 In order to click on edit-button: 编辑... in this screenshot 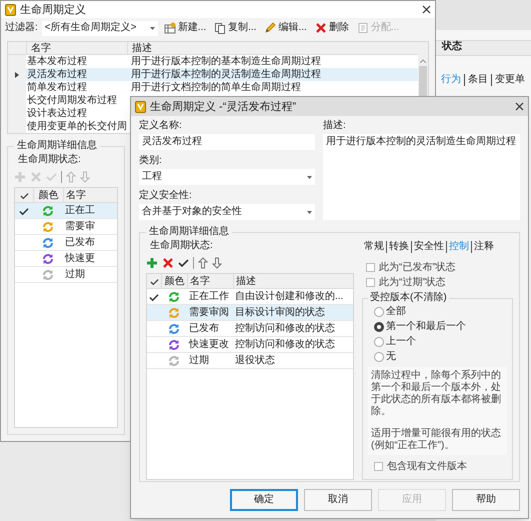, I will do `click(285, 28)`.